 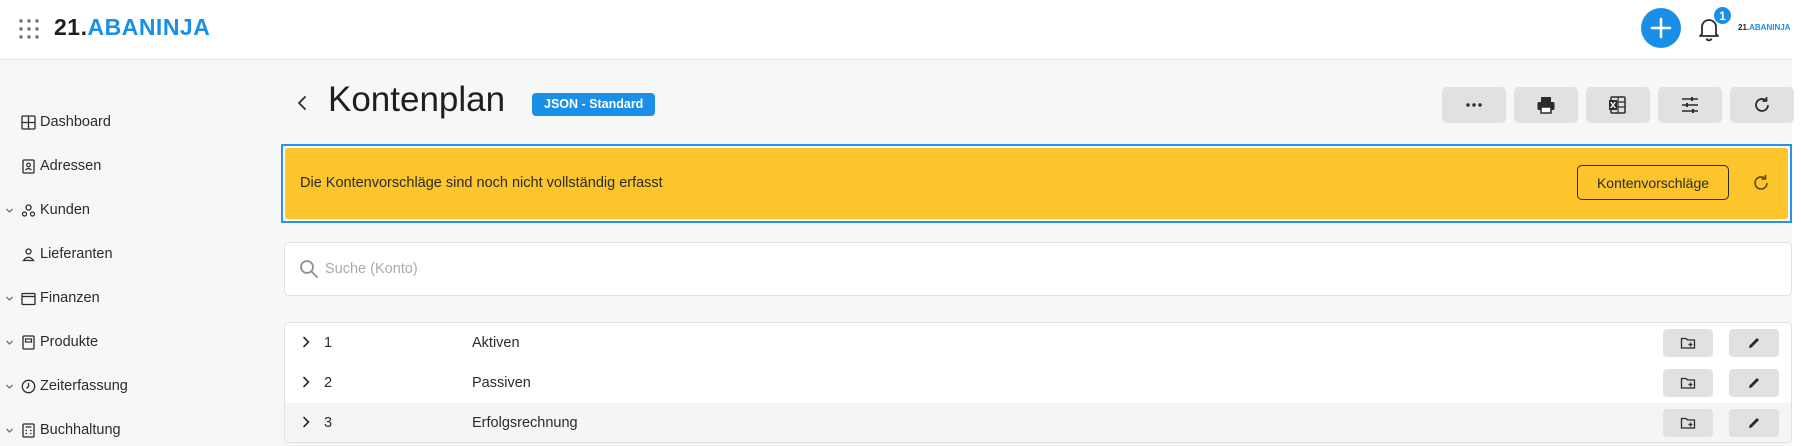 I want to click on product-icon, so click(x=28, y=342).